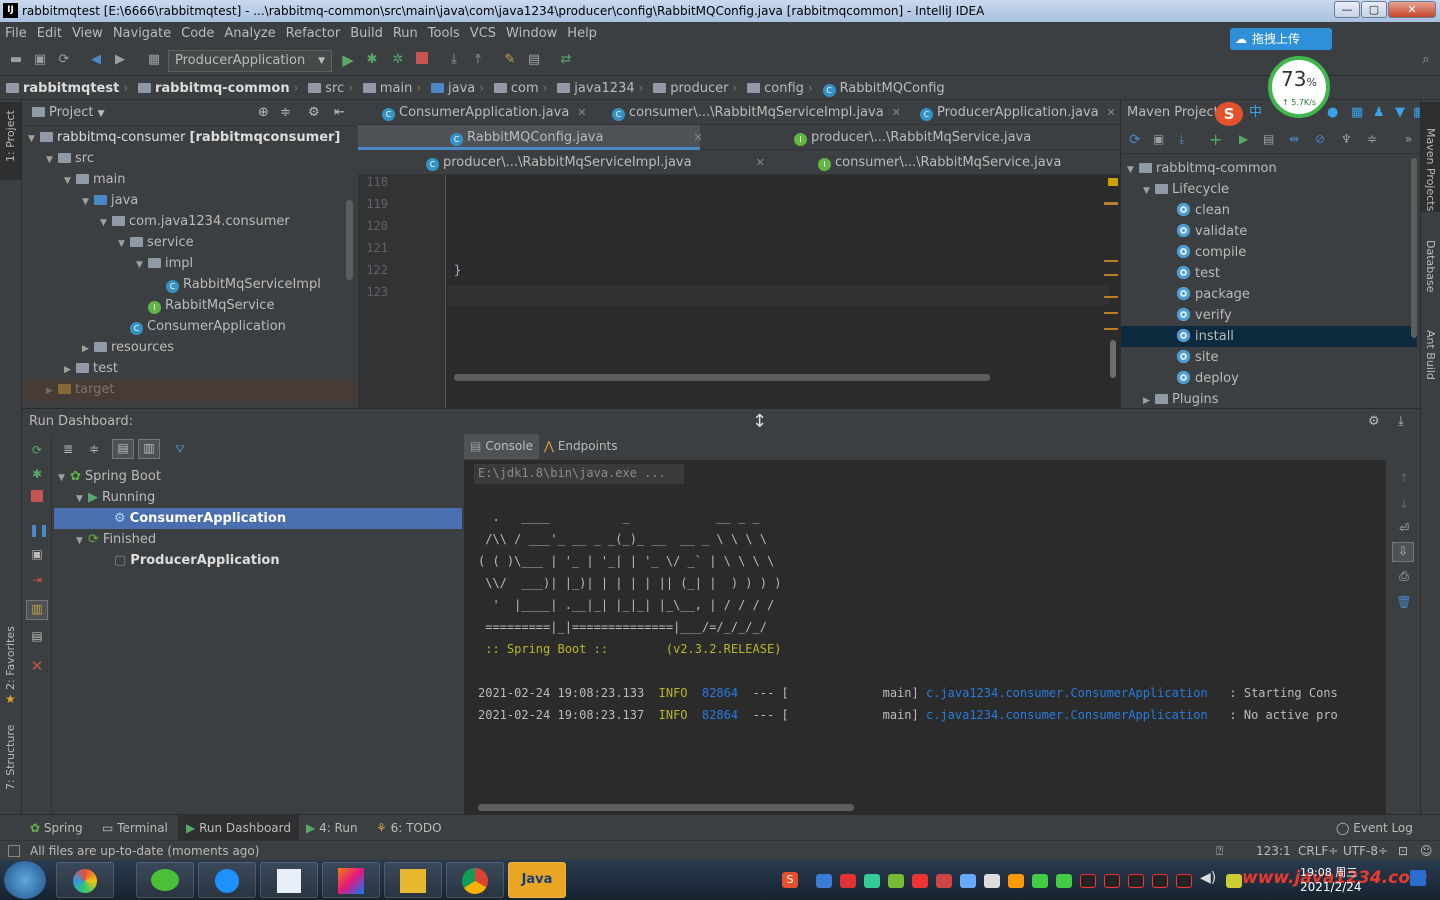 This screenshot has width=1440, height=900. I want to click on maven-settings-icon: ▤, so click(1268, 139).